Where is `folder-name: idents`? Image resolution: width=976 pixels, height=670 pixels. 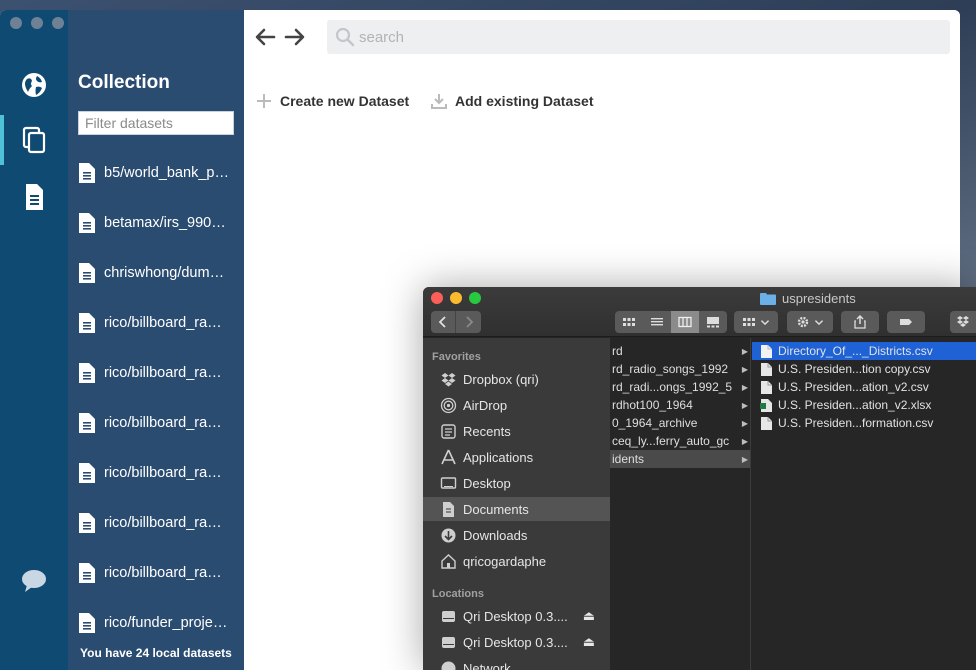
folder-name: idents is located at coordinates (628, 459).